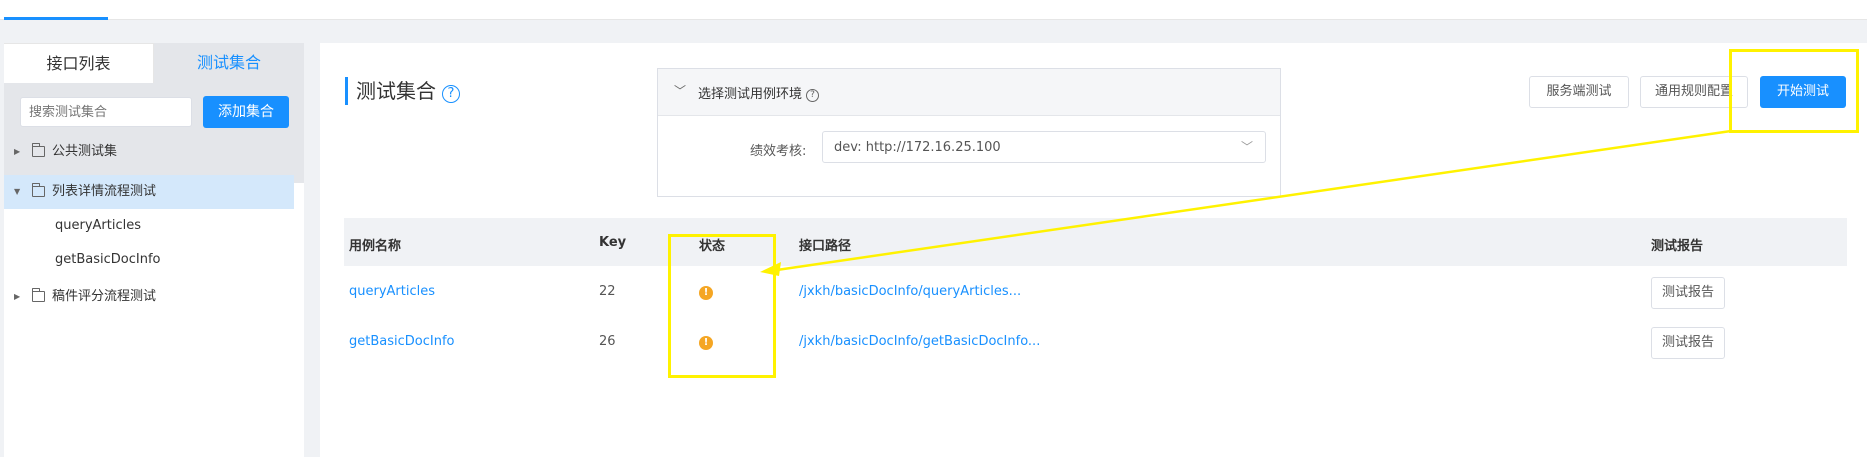 The width and height of the screenshot is (1867, 457). I want to click on env-select: dev: http://172.16.25.100 ﹀, so click(1044, 147).